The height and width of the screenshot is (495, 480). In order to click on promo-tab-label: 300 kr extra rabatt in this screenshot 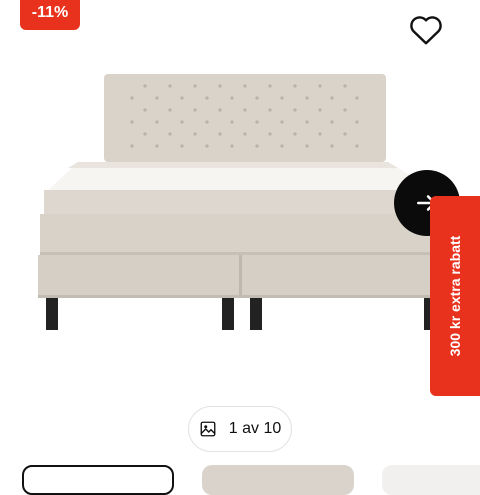, I will do `click(455, 296)`.